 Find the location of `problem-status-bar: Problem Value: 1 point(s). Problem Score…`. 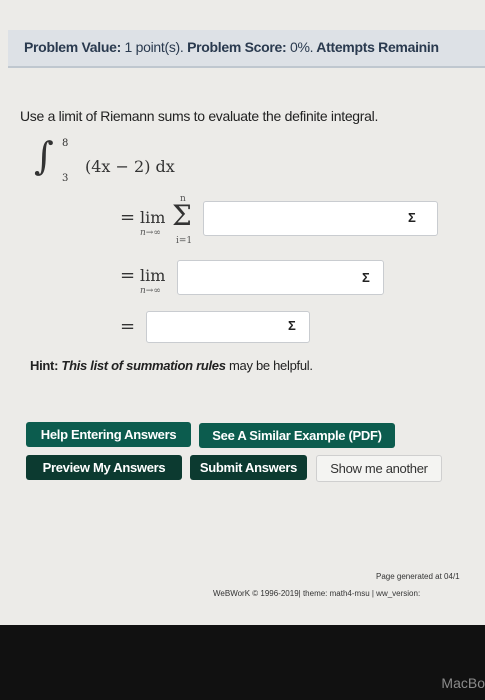

problem-status-bar: Problem Value: 1 point(s). Problem Score… is located at coordinates (246, 49).